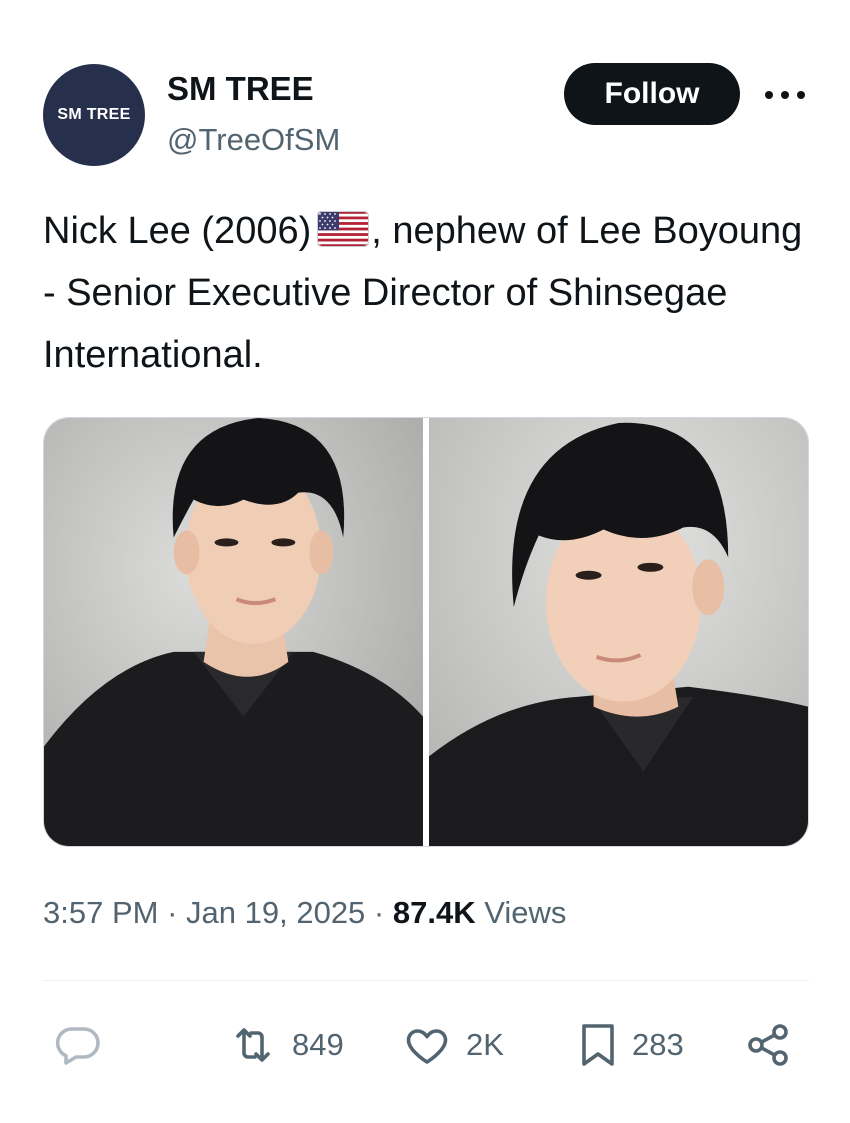 Image resolution: width=850 pixels, height=1123 pixels. I want to click on more-options-icon, so click(785, 95).